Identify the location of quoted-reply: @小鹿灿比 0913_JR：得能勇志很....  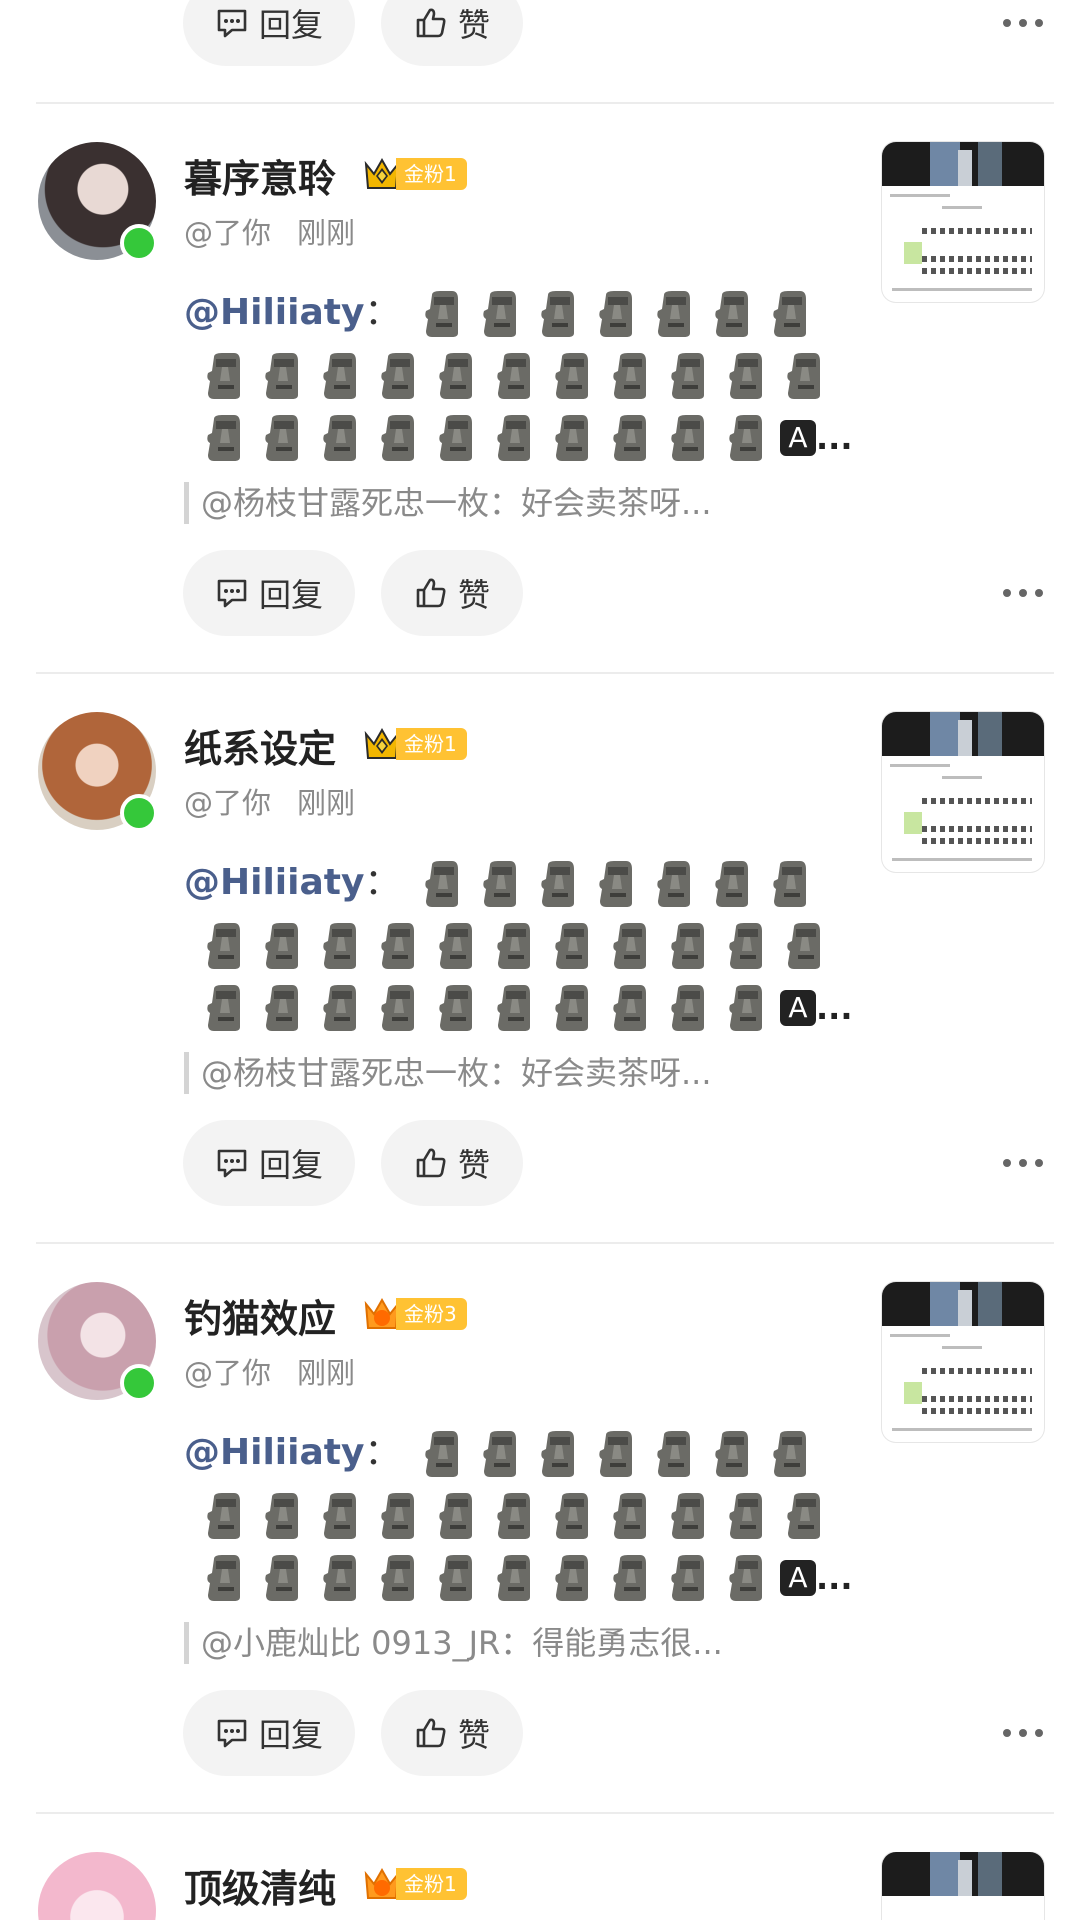
(453, 1643).